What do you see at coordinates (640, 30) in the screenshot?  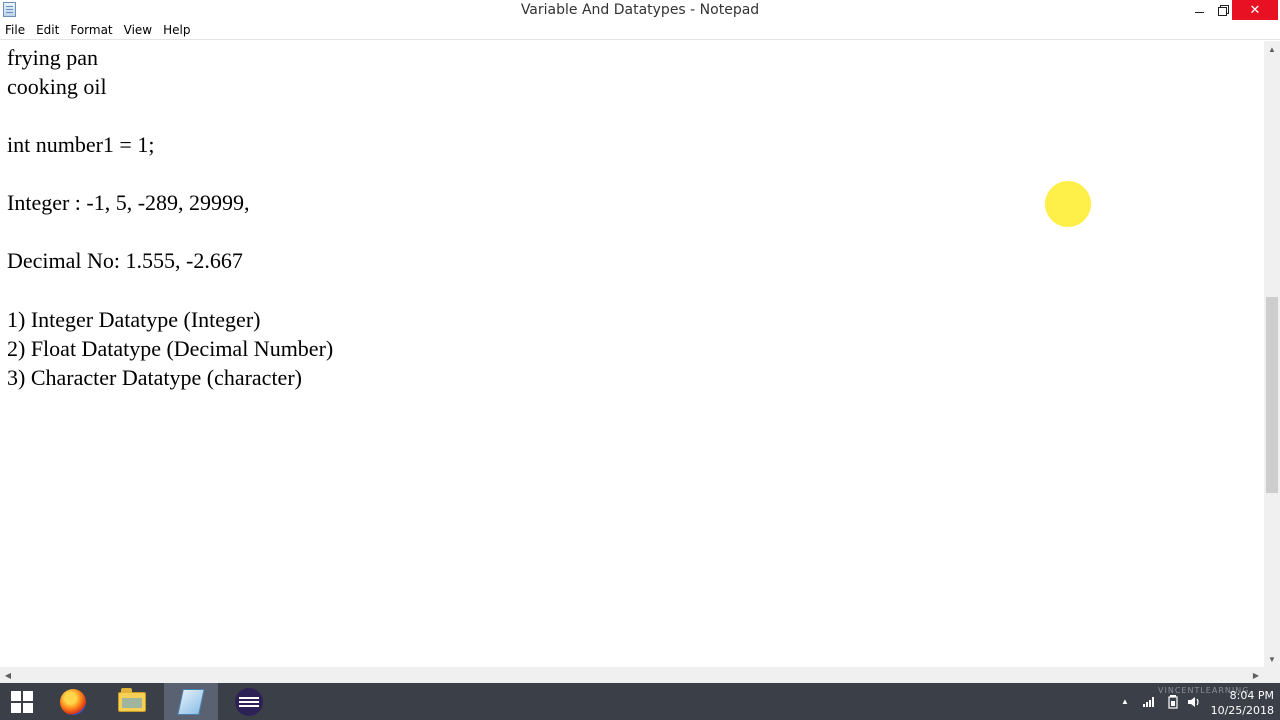 I see `menu-bar: File Edit Format View Help` at bounding box center [640, 30].